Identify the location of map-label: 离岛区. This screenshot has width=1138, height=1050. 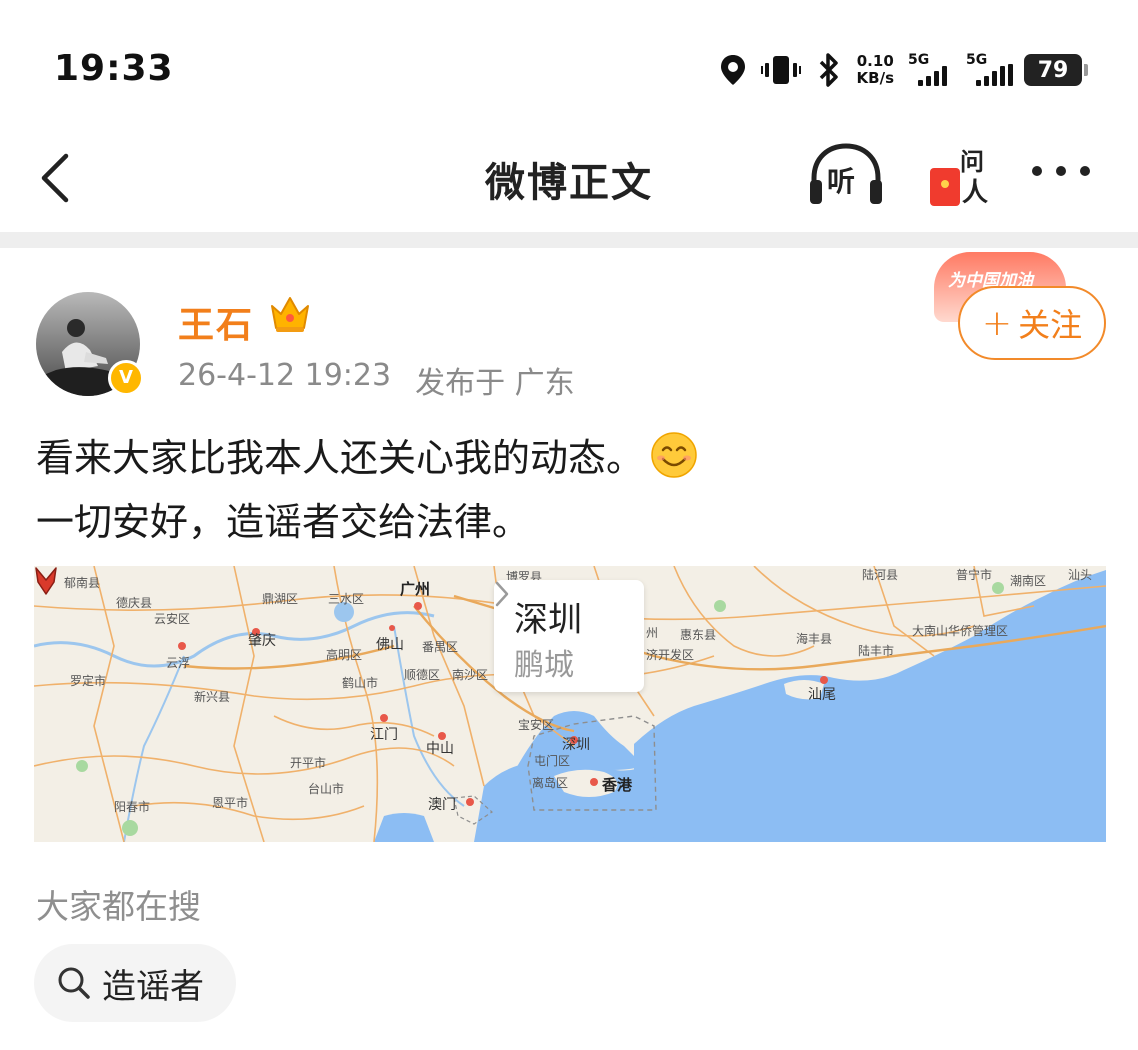
(550, 783).